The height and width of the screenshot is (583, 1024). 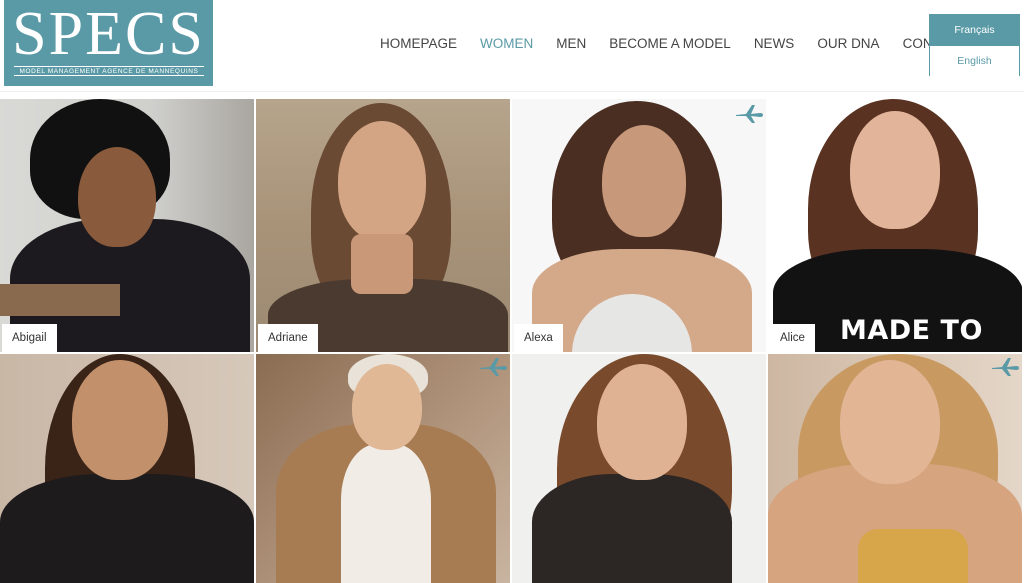 I want to click on model-photo: MADE TO, so click(x=895, y=225).